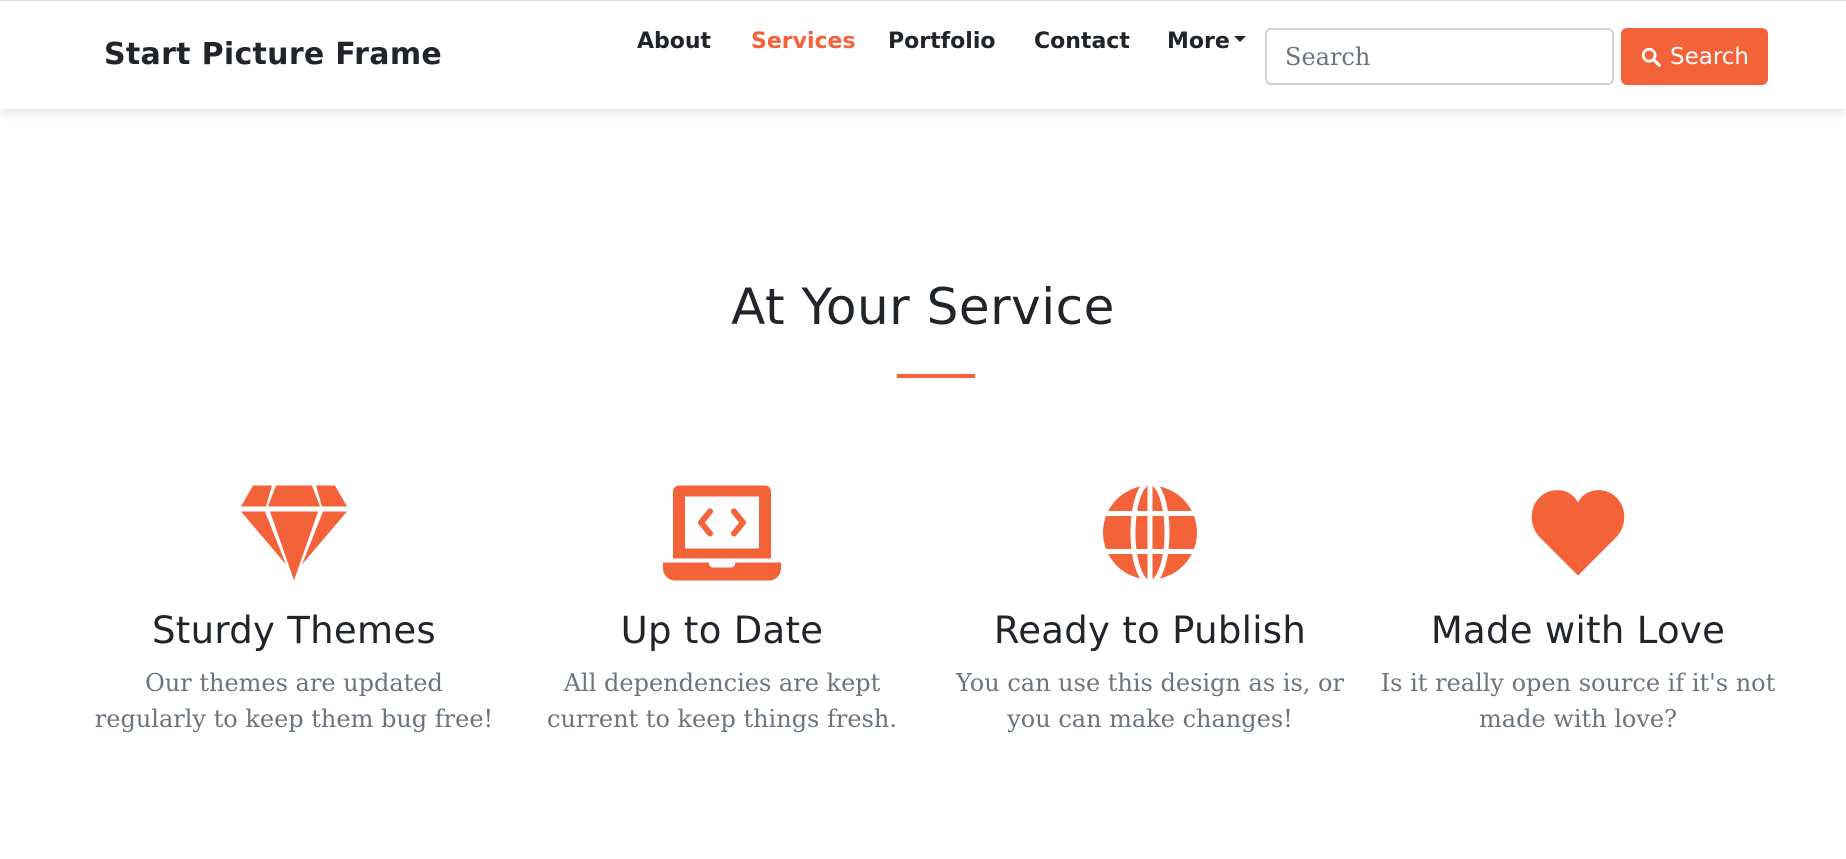 This screenshot has width=1846, height=859. I want to click on nav-link-about: About, so click(674, 41).